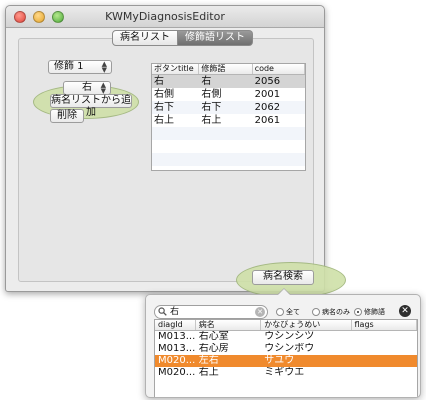  I want to click on tab-bar: 病名リスト 修飾語リスト, so click(182, 38).